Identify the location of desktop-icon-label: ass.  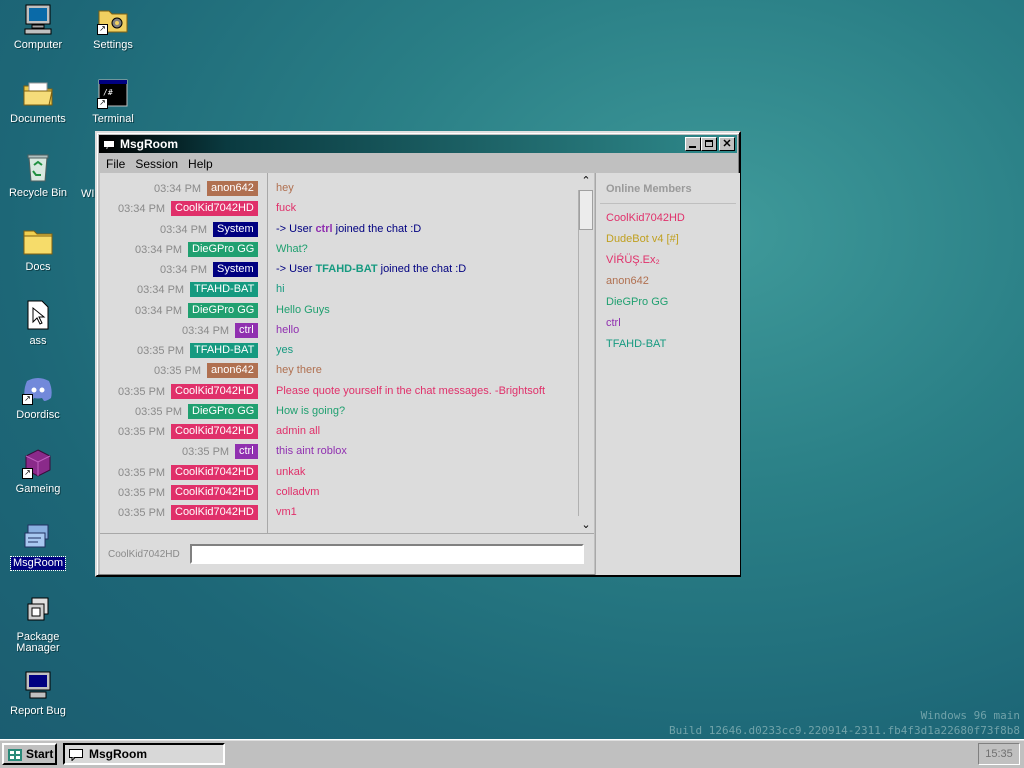
(38, 341).